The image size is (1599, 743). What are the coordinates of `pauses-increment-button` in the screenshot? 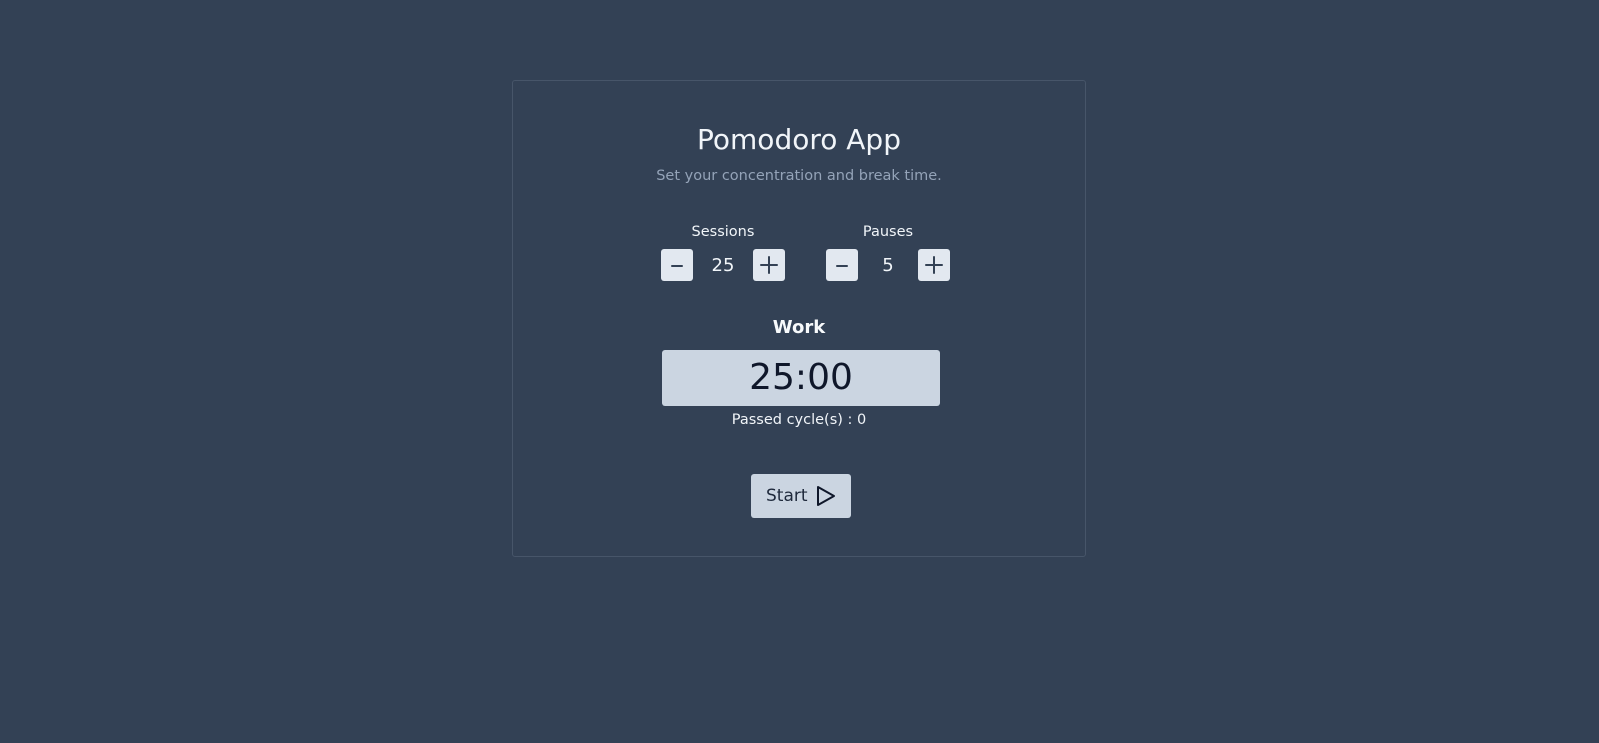 It's located at (934, 265).